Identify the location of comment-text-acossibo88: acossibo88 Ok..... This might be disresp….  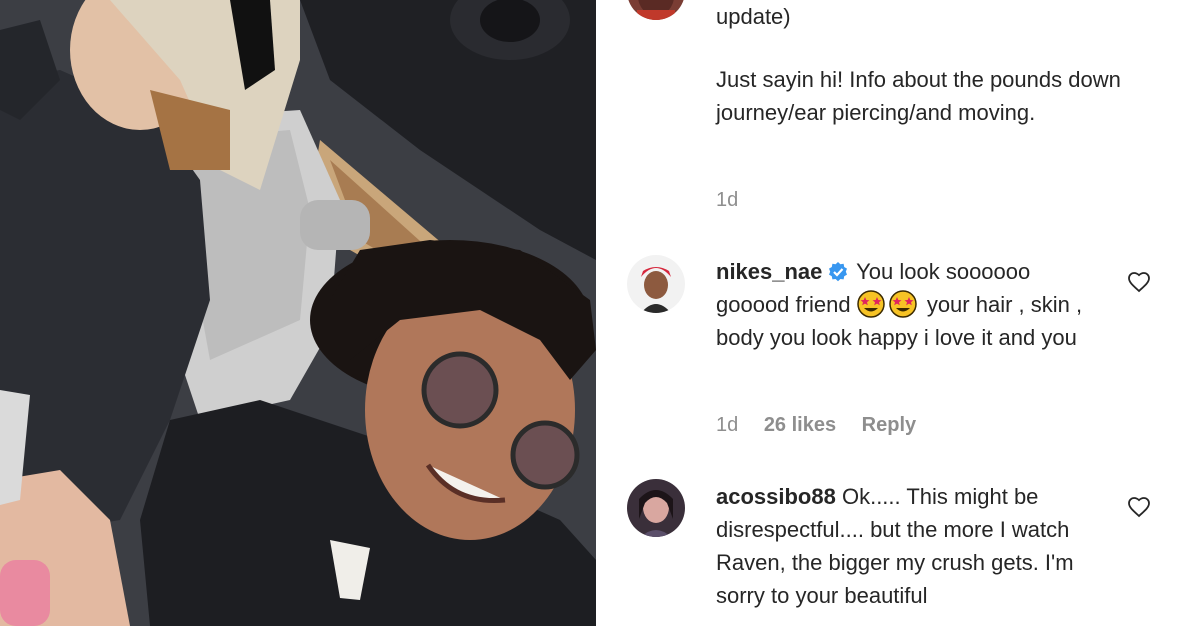
(906, 546).